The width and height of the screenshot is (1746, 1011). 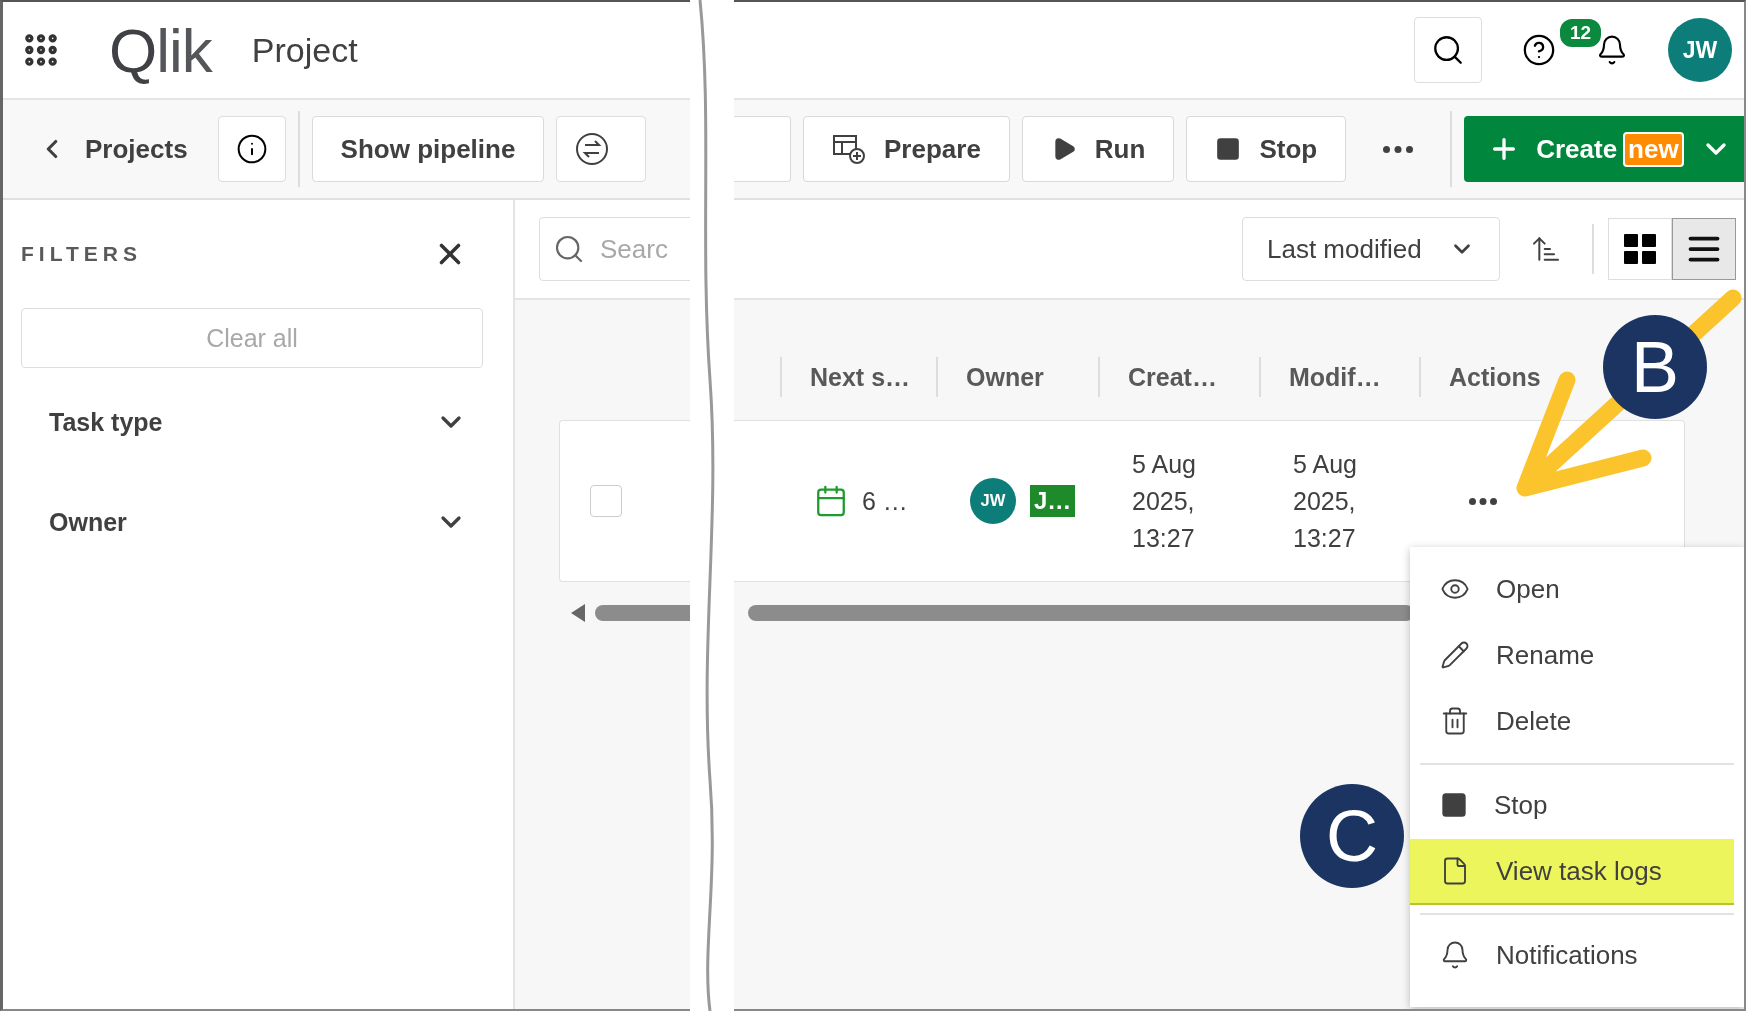 I want to click on swap-arrows-icon, so click(x=592, y=149).